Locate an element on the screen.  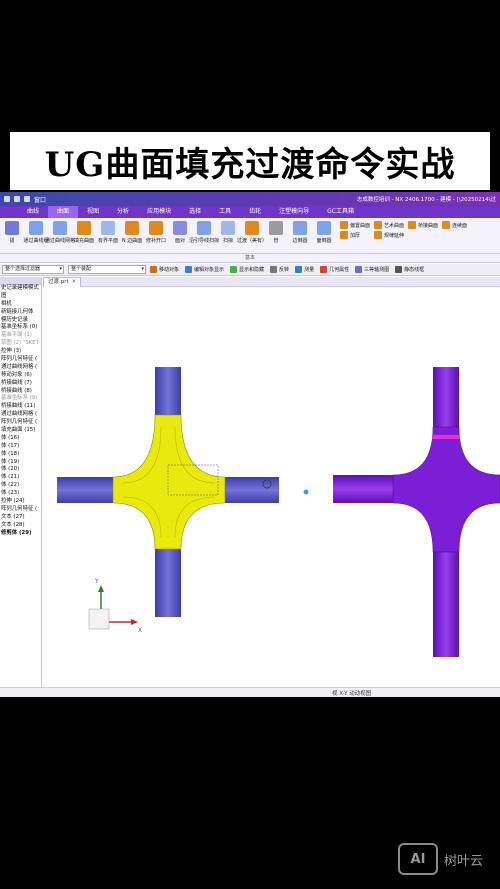
navigator-row: 移动对象 (6) is located at coordinates (20, 376).